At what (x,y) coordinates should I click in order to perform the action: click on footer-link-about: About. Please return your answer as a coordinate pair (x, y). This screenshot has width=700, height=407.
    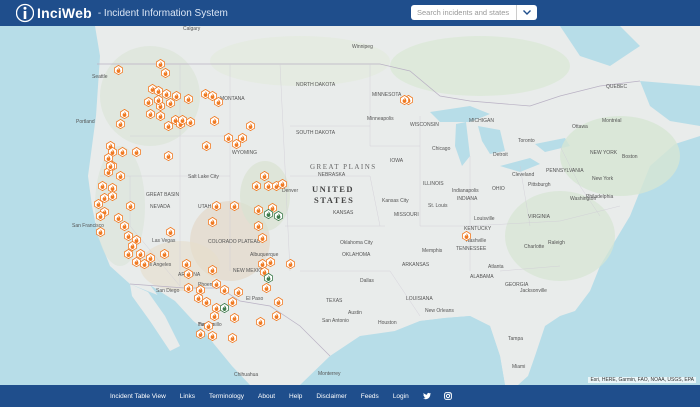
    Looking at the image, I should click on (266, 396).